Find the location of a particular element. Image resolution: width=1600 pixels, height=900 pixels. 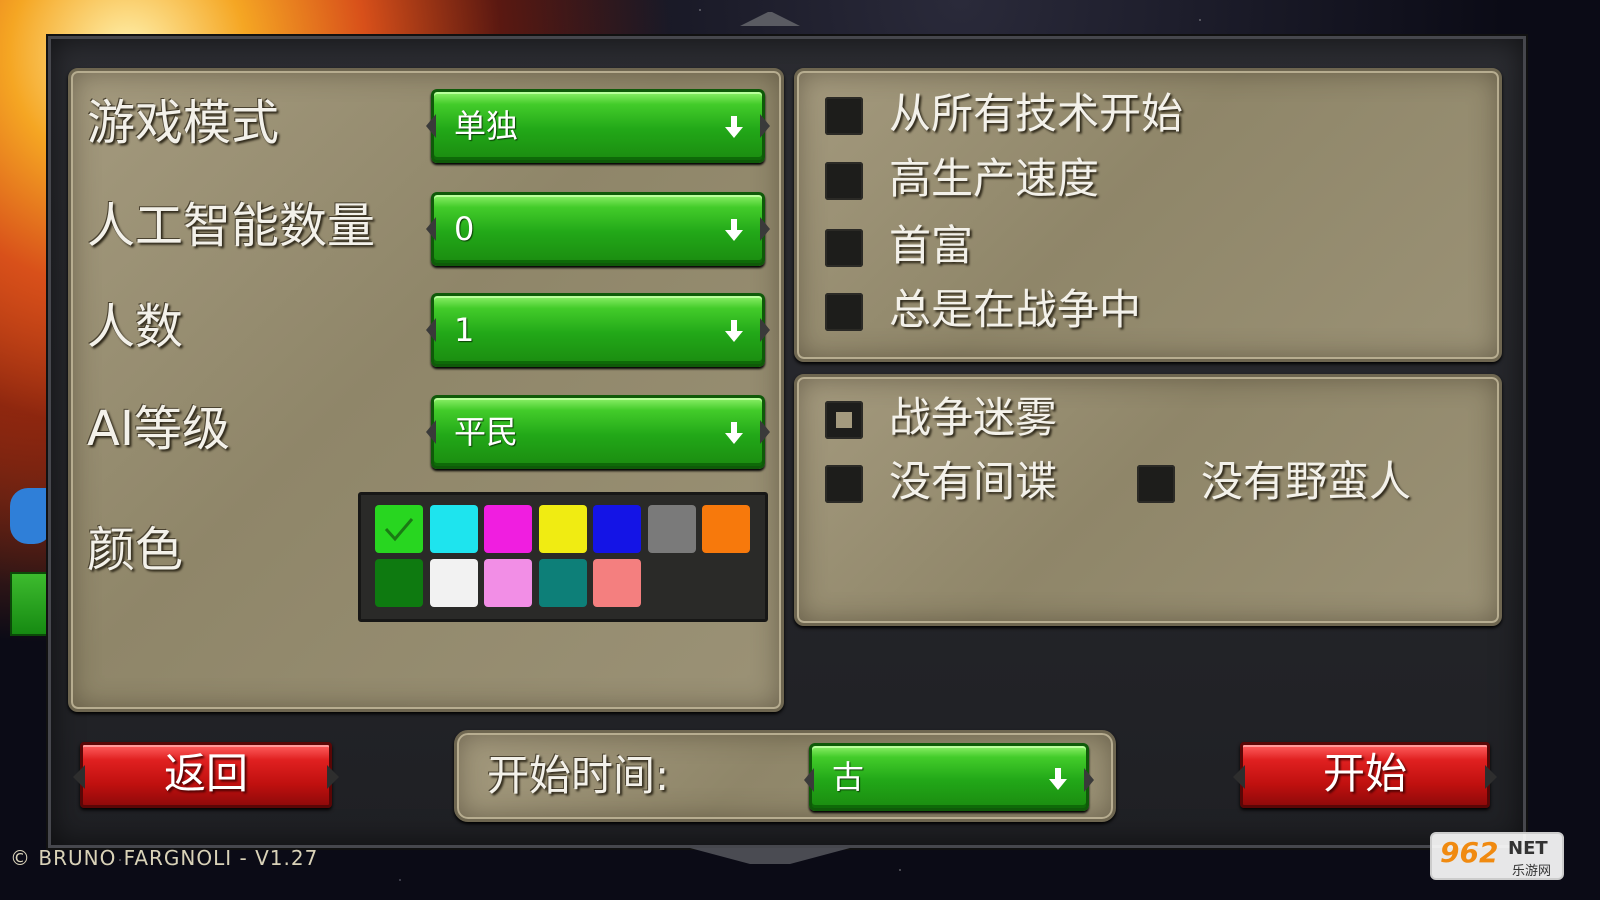

player-count-value: 1 is located at coordinates (464, 330).